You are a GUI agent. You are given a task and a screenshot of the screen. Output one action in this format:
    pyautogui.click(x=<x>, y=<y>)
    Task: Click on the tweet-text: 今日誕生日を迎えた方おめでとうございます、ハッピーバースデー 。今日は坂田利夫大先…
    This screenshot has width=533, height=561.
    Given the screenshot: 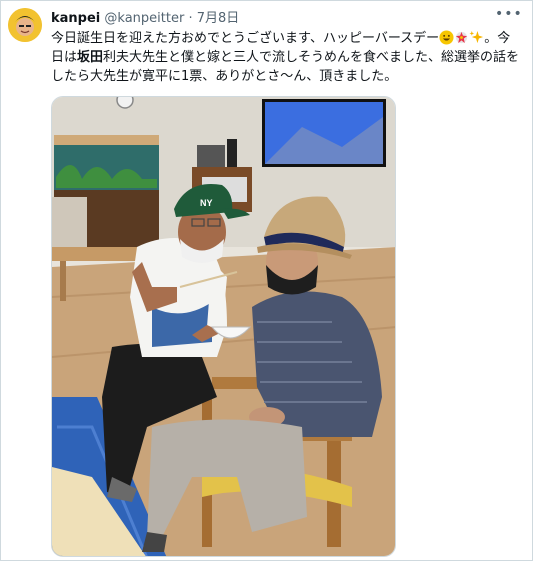 What is the action you would take?
    pyautogui.click(x=286, y=57)
    